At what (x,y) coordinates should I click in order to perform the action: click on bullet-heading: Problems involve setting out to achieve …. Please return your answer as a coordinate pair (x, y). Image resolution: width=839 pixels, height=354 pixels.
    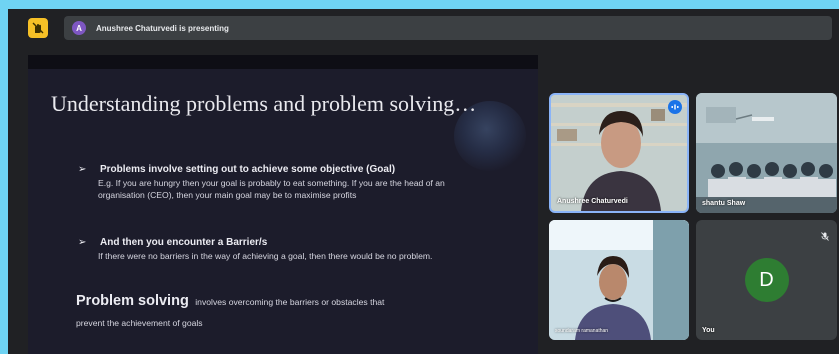
    Looking at the image, I should click on (248, 169).